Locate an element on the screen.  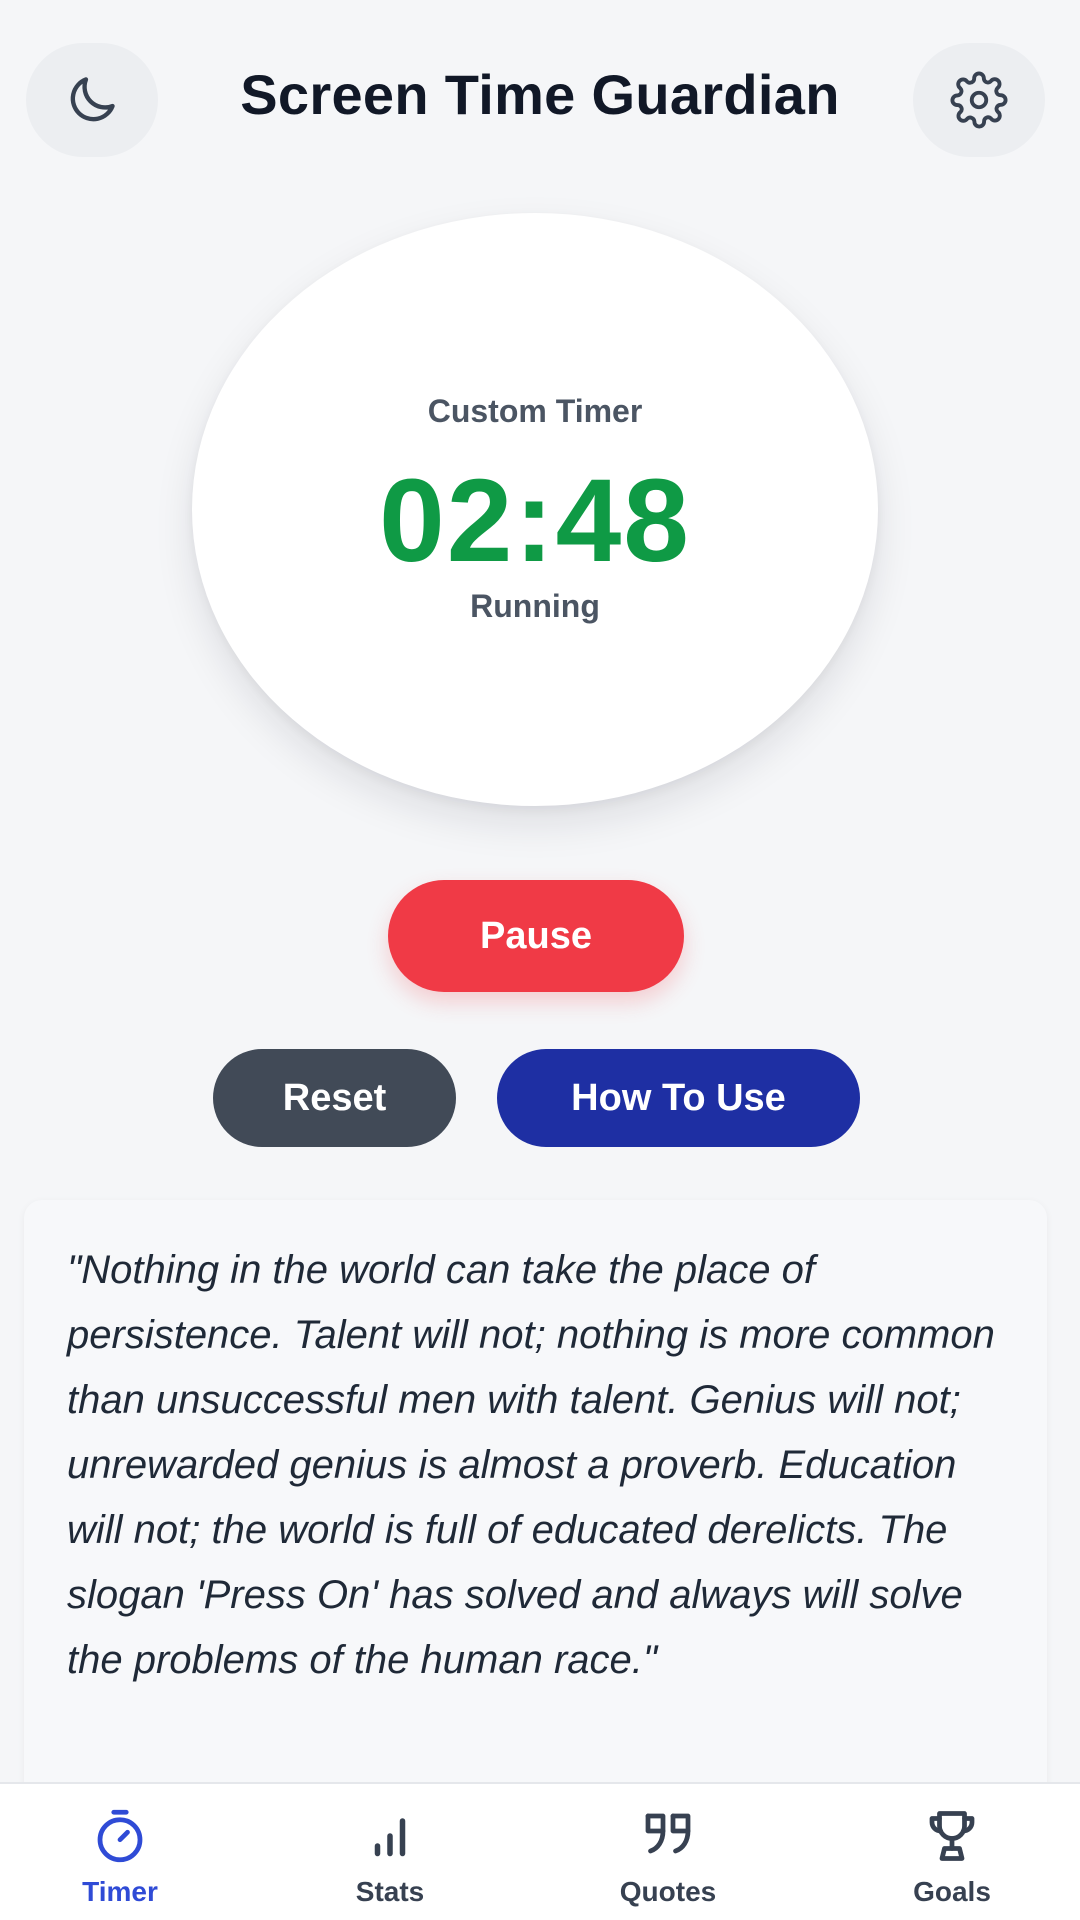
timer-countdown: 02:48 is located at coordinates (535, 521).